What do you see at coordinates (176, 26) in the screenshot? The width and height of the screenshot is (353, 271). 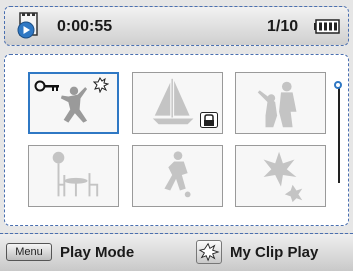 I see `header-bar: 0:00:55 1/10` at bounding box center [176, 26].